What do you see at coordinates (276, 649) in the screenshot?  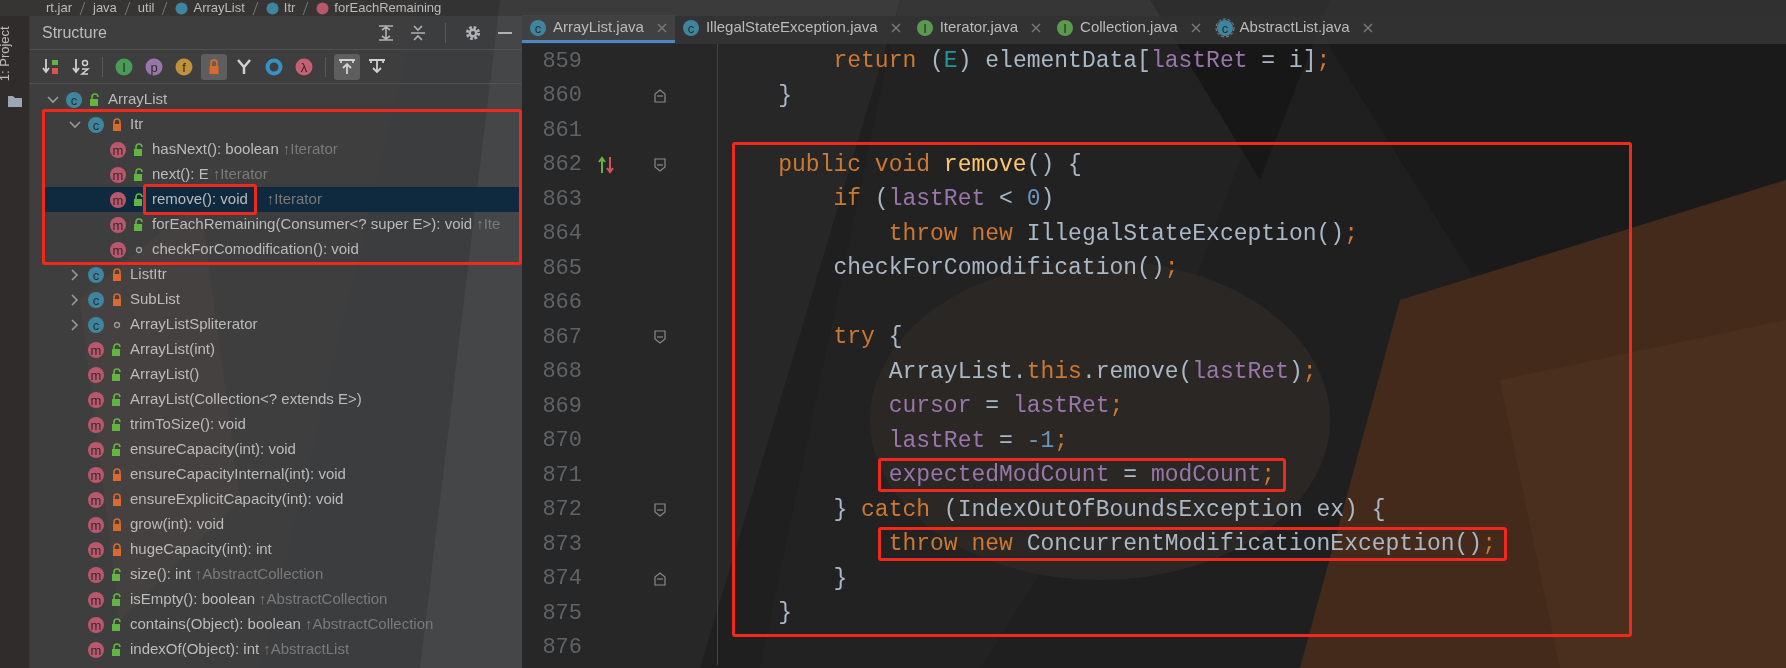 I see `tree-item: m indexOf(Object): int ↑AbstractList` at bounding box center [276, 649].